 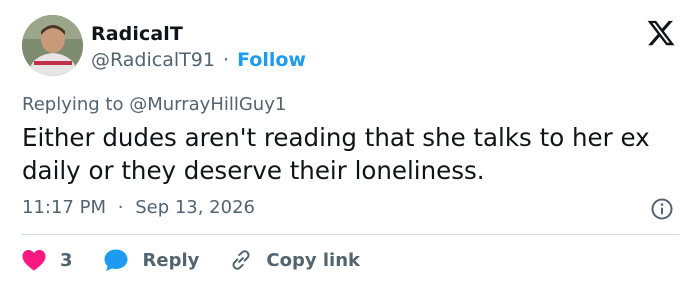 I want to click on author-handle-row: @RadicalT91 · Follow, so click(x=198, y=60).